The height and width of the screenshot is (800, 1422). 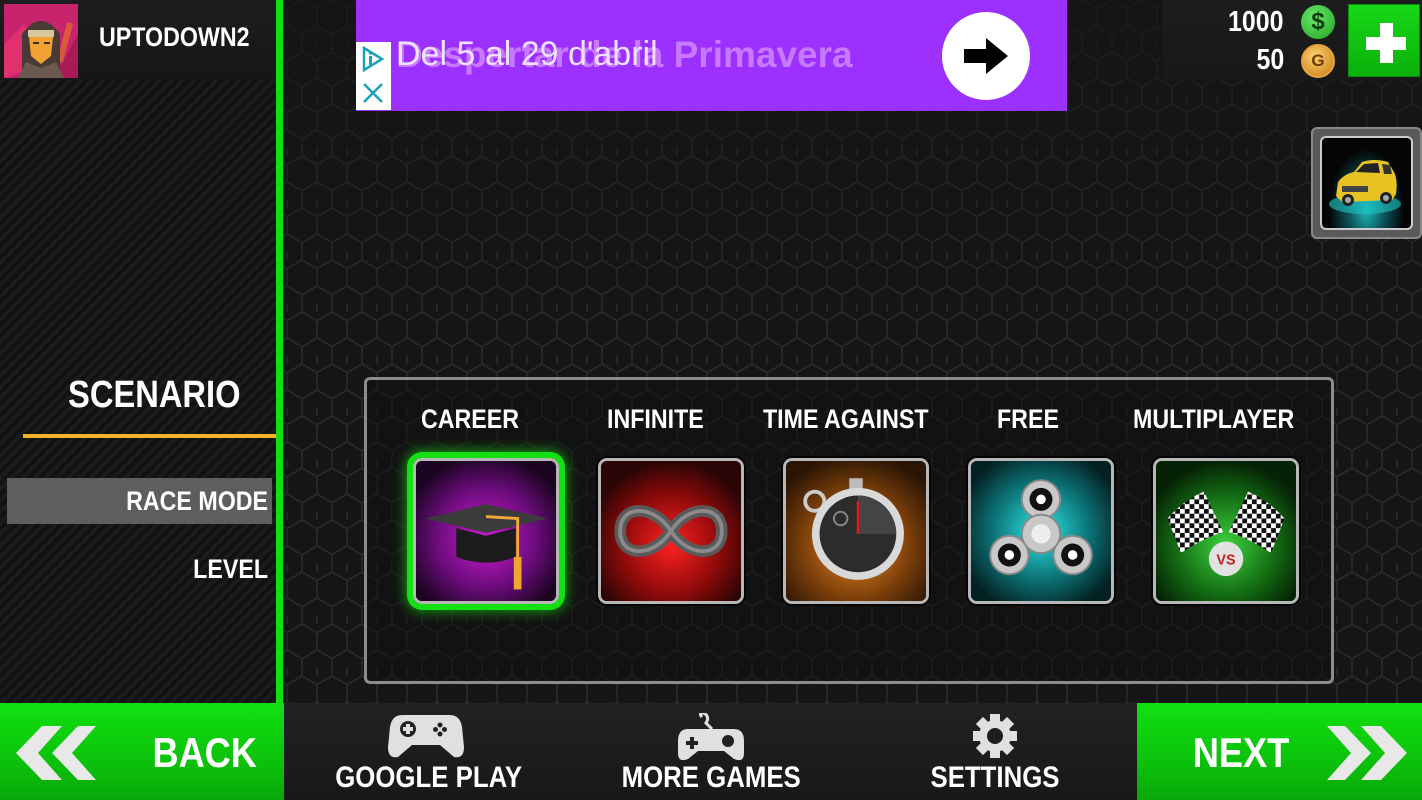 I want to click on sidebar-item-race-mode: RACE MODE, so click(x=139, y=501).